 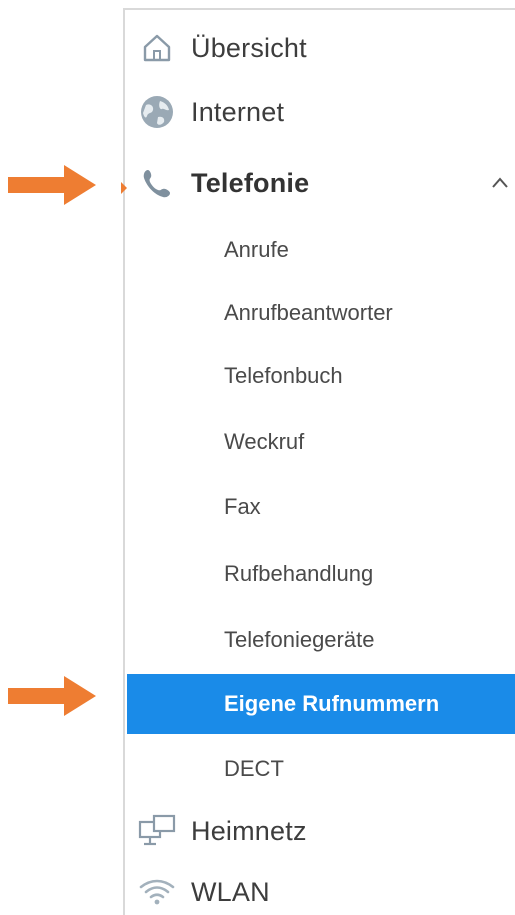 I want to click on home-icon, so click(x=157, y=48).